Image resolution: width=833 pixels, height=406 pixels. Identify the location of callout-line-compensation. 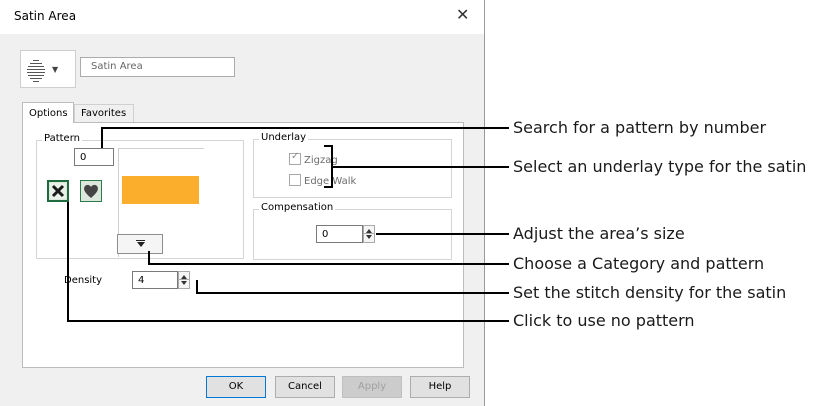
(442, 234).